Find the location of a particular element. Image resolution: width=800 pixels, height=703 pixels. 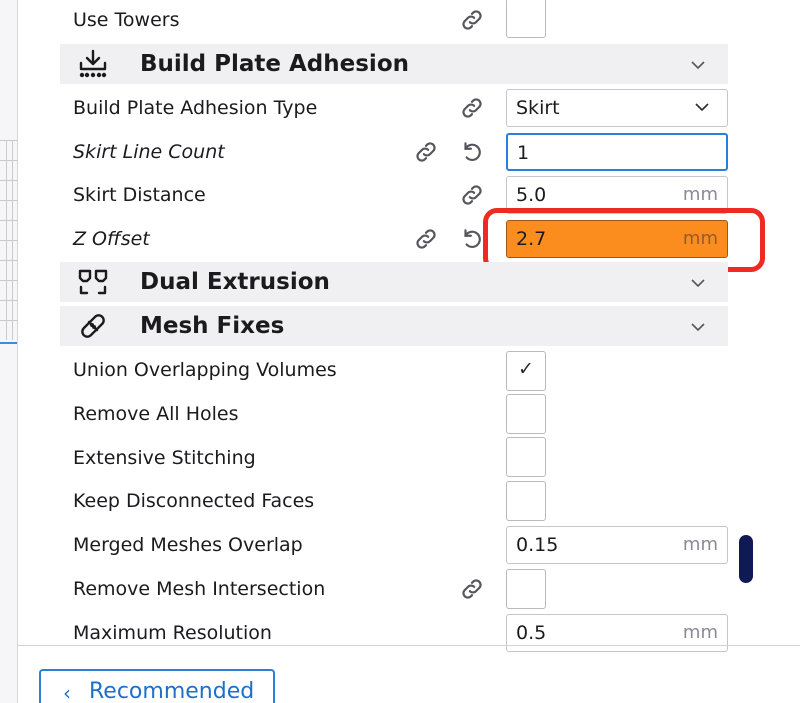

section-dual-extrusion: Dual Extrusion is located at coordinates (394, 282).